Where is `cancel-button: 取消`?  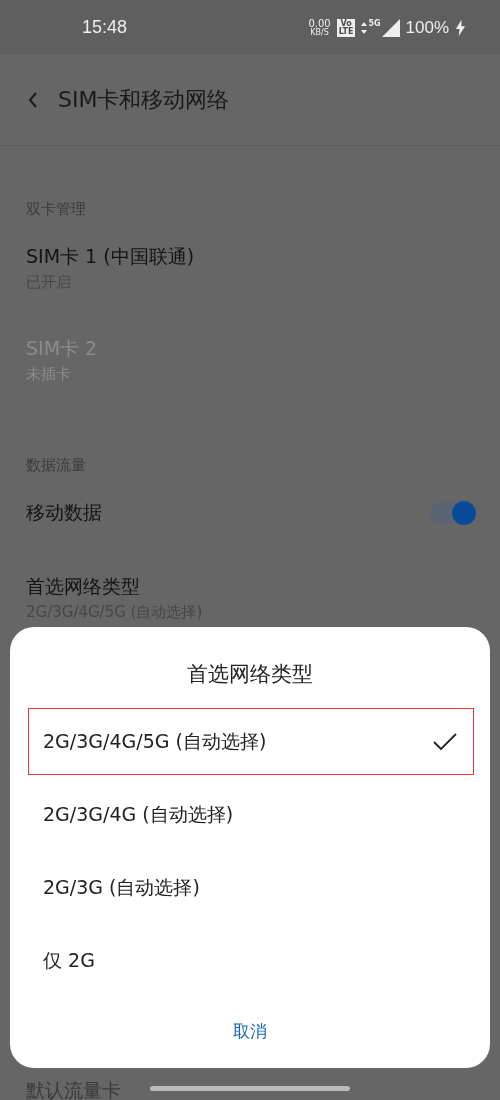 cancel-button: 取消 is located at coordinates (250, 1031).